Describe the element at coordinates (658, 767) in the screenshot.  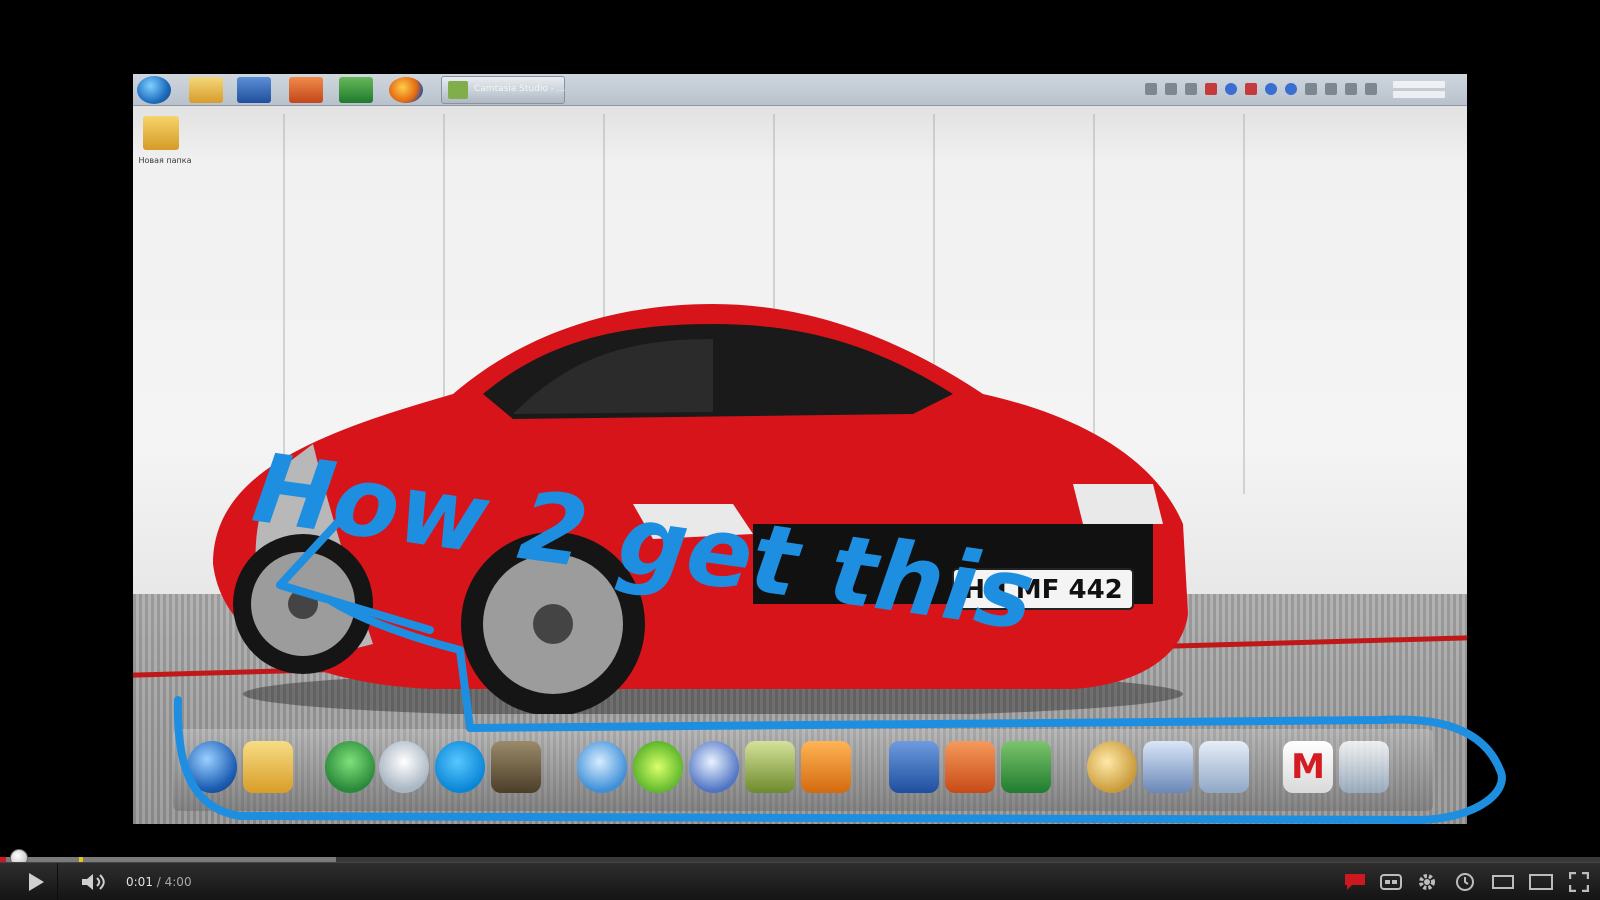
I see `lime-icon` at that location.